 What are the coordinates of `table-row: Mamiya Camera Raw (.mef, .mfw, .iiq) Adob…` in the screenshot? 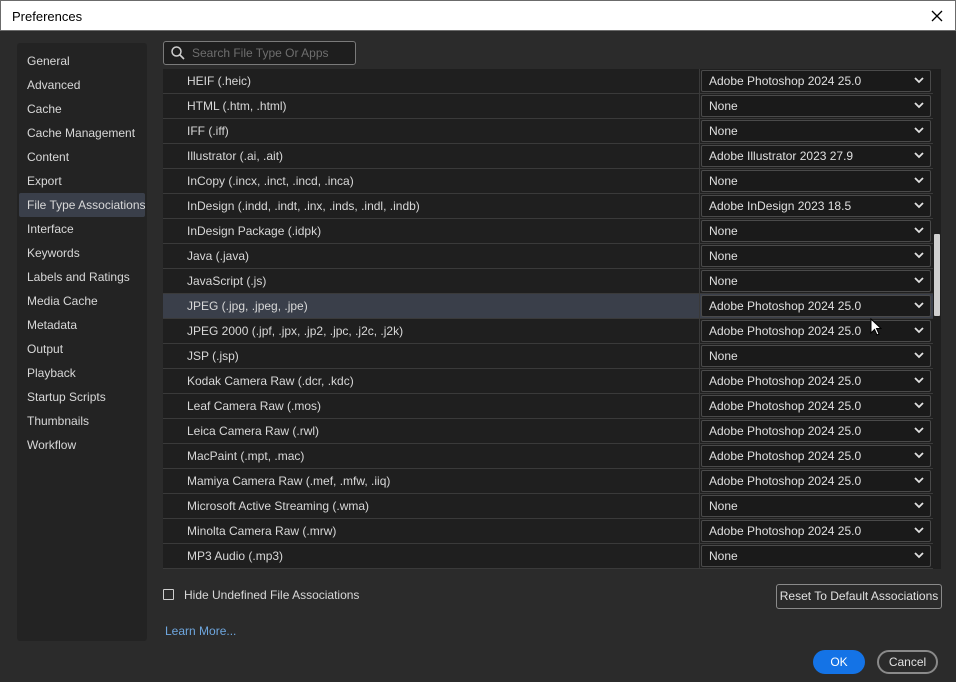 It's located at (548, 481).